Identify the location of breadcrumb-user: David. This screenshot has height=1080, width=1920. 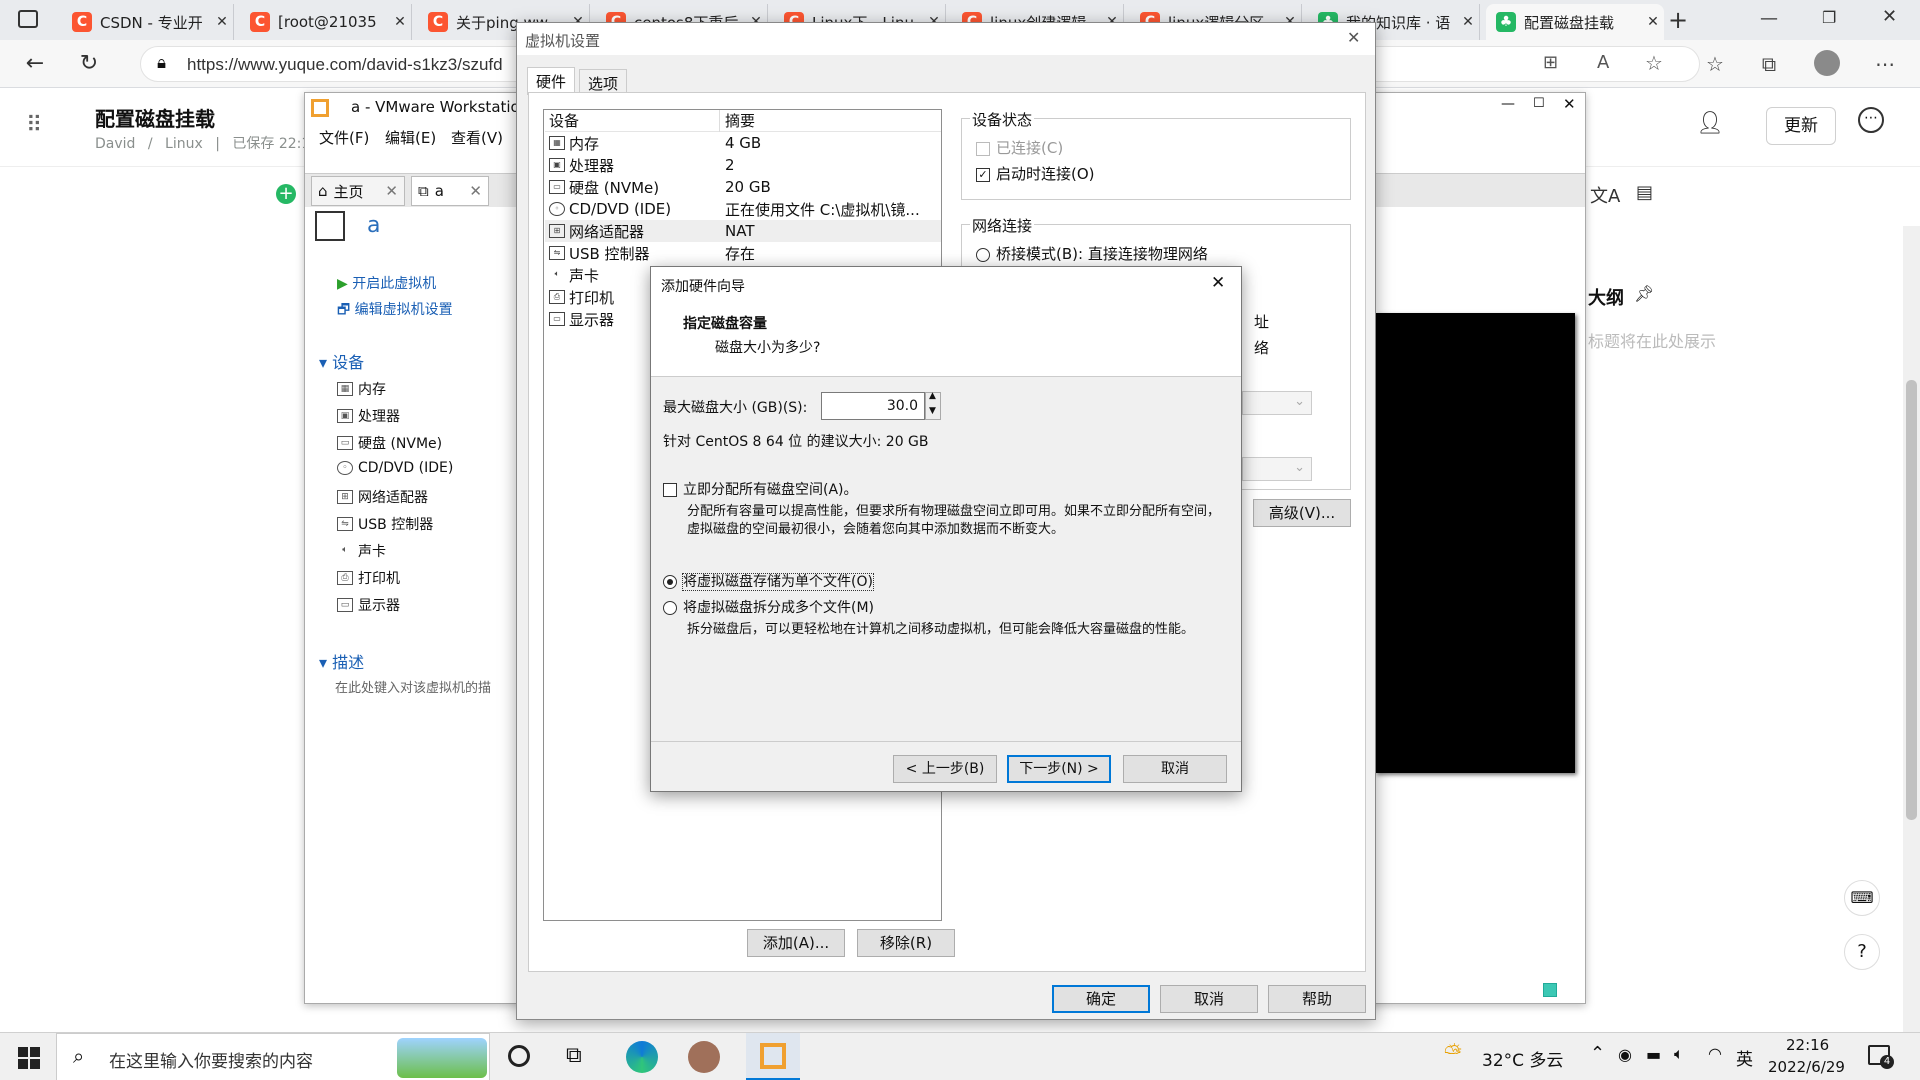
(115, 144).